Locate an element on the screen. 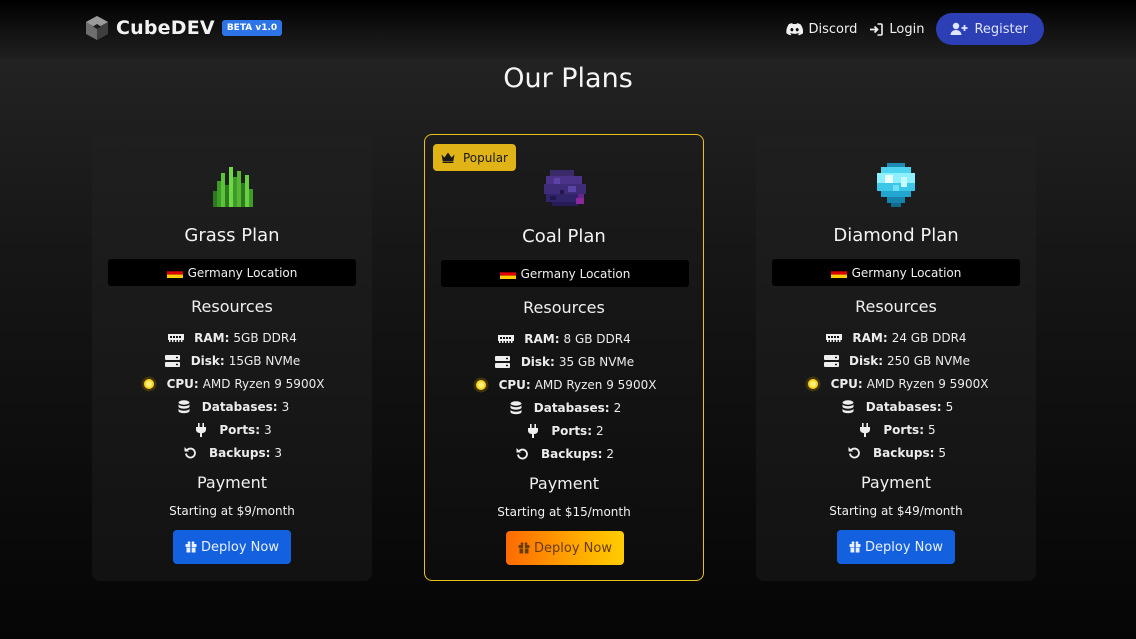 The image size is (1136, 639). cube-logo-icon is located at coordinates (97, 28).